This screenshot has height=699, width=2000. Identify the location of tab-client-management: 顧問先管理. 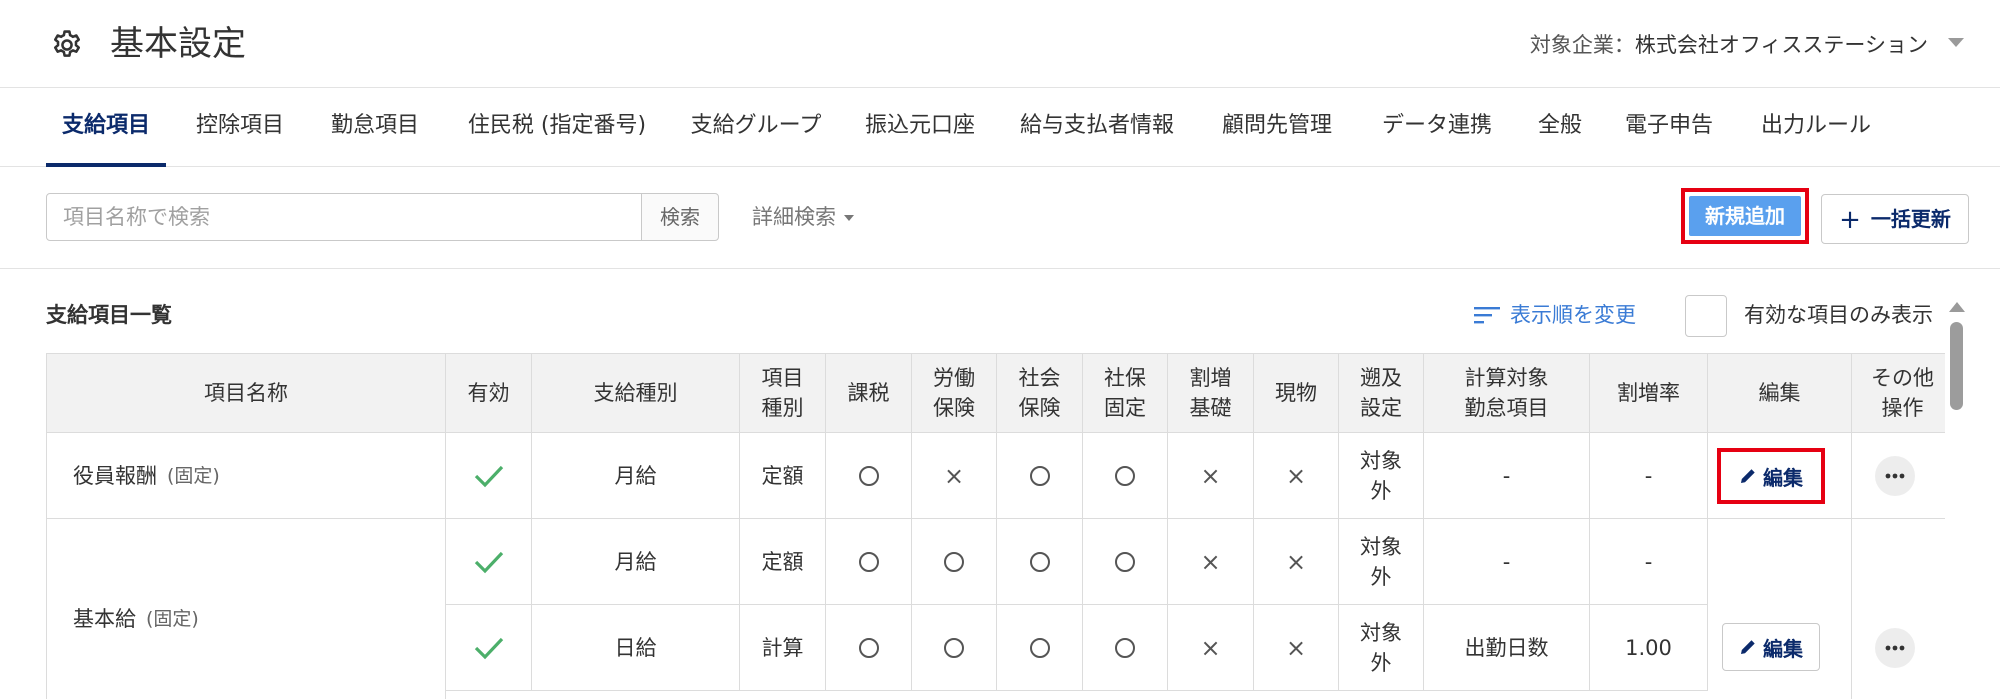
(1277, 127).